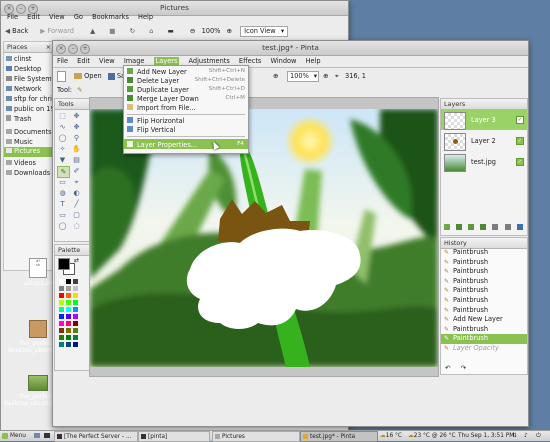  What do you see at coordinates (16, 31) in the screenshot?
I see `back-button: ◀ Back` at bounding box center [16, 31].